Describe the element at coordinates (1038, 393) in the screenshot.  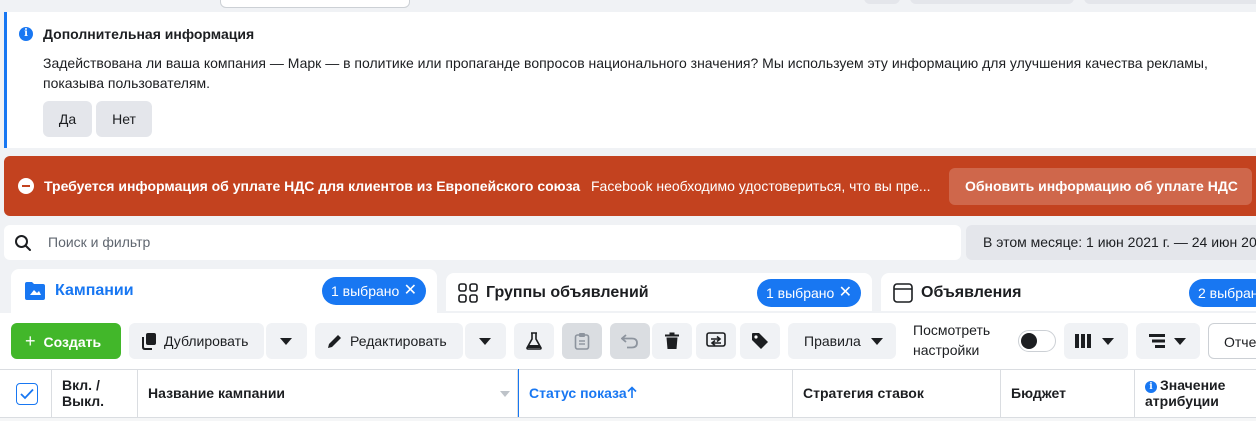
I see `column-label: Бюджет` at that location.